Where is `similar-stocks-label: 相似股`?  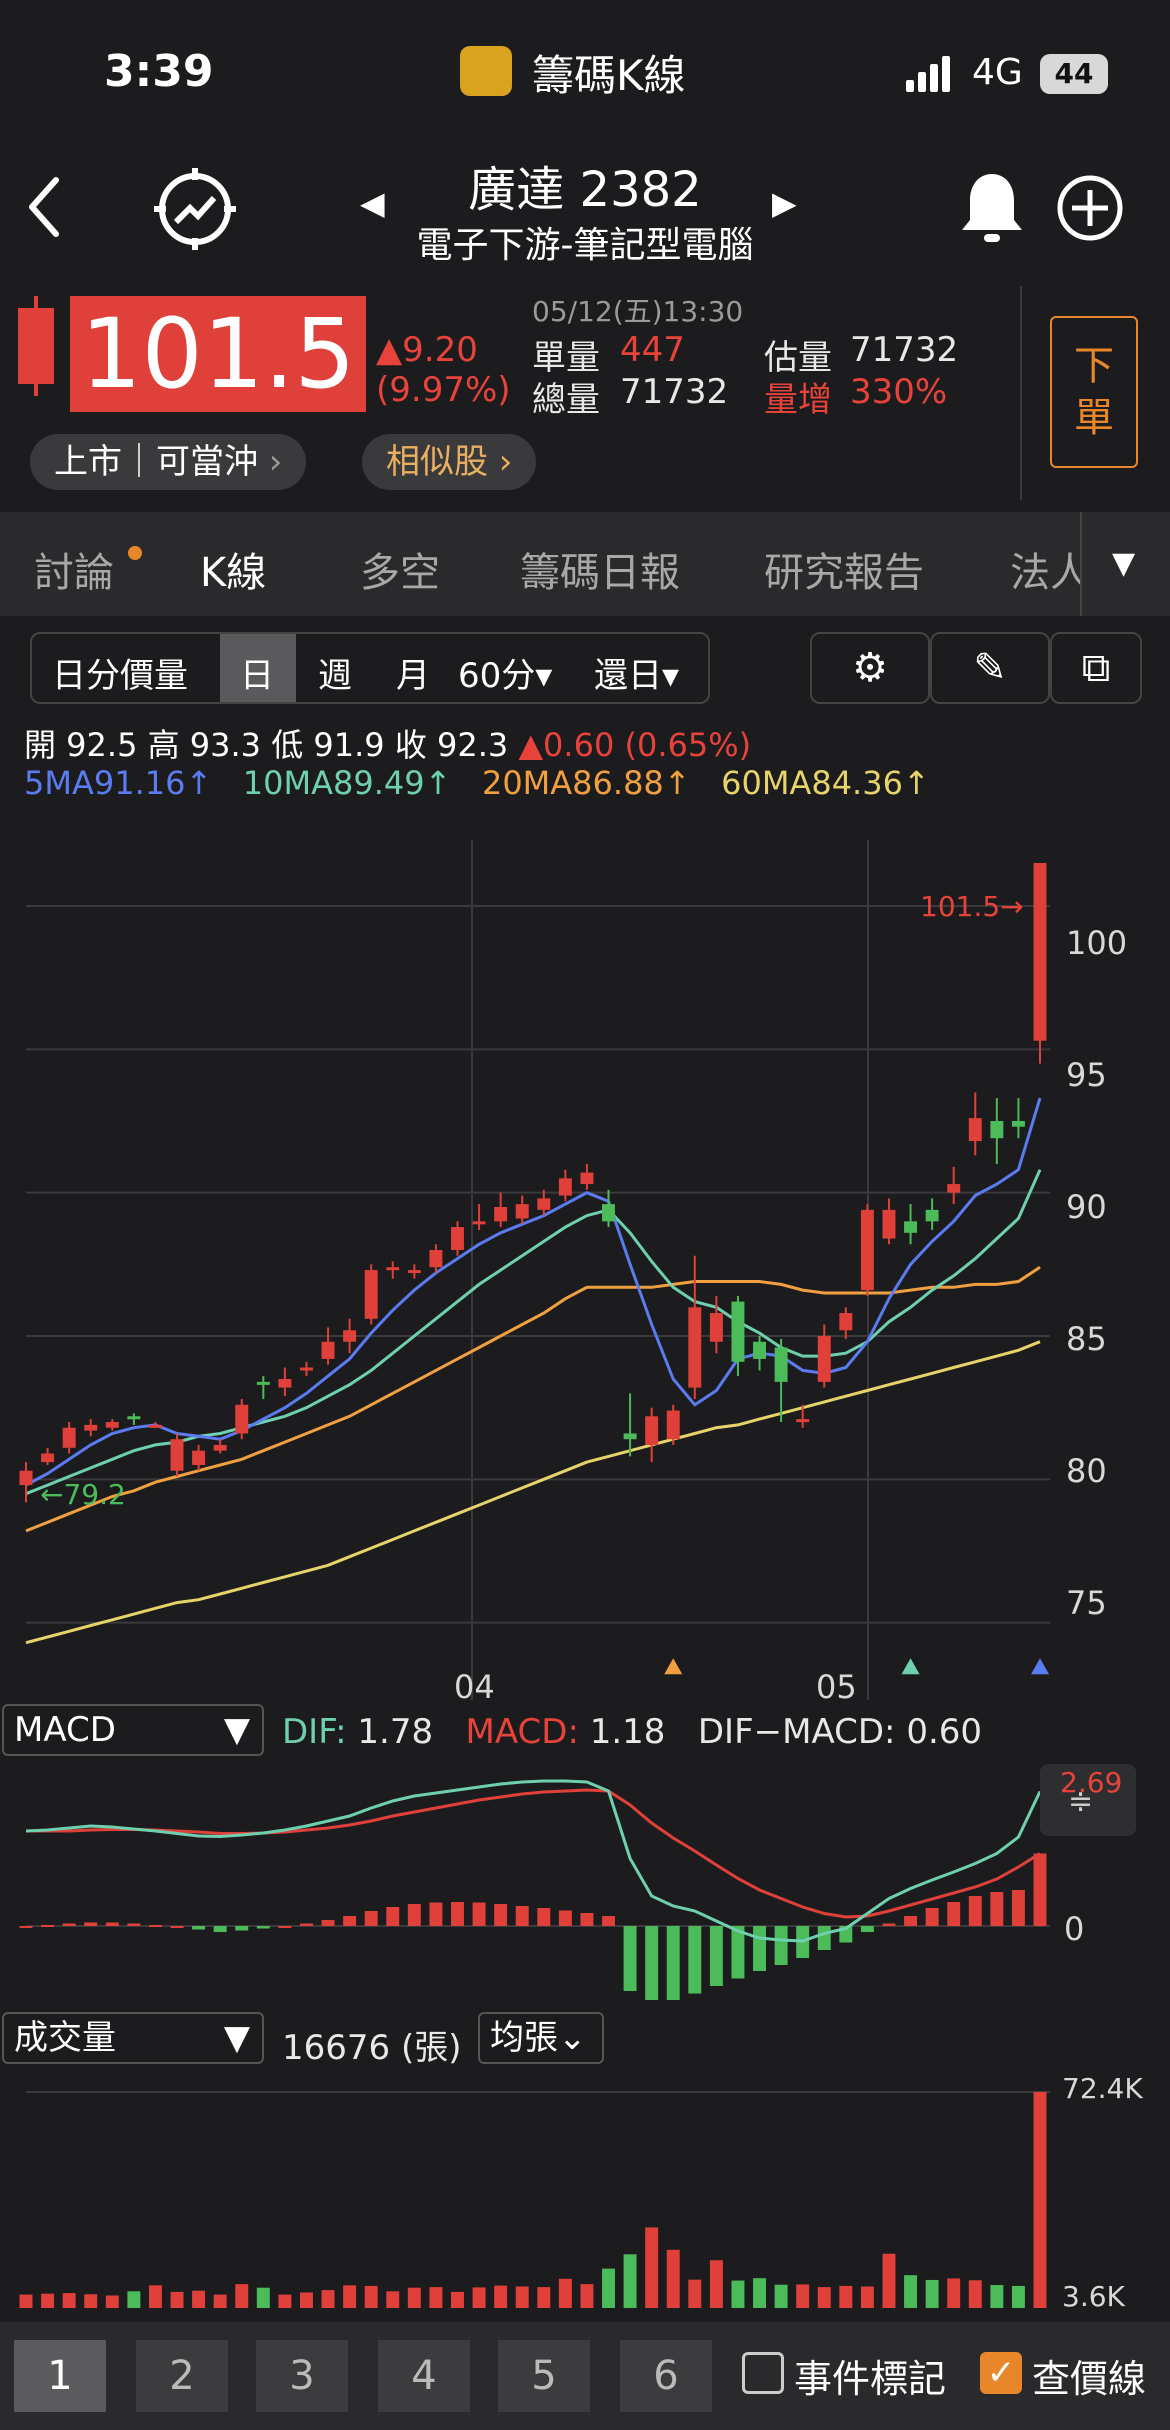 similar-stocks-label: 相似股 is located at coordinates (437, 462).